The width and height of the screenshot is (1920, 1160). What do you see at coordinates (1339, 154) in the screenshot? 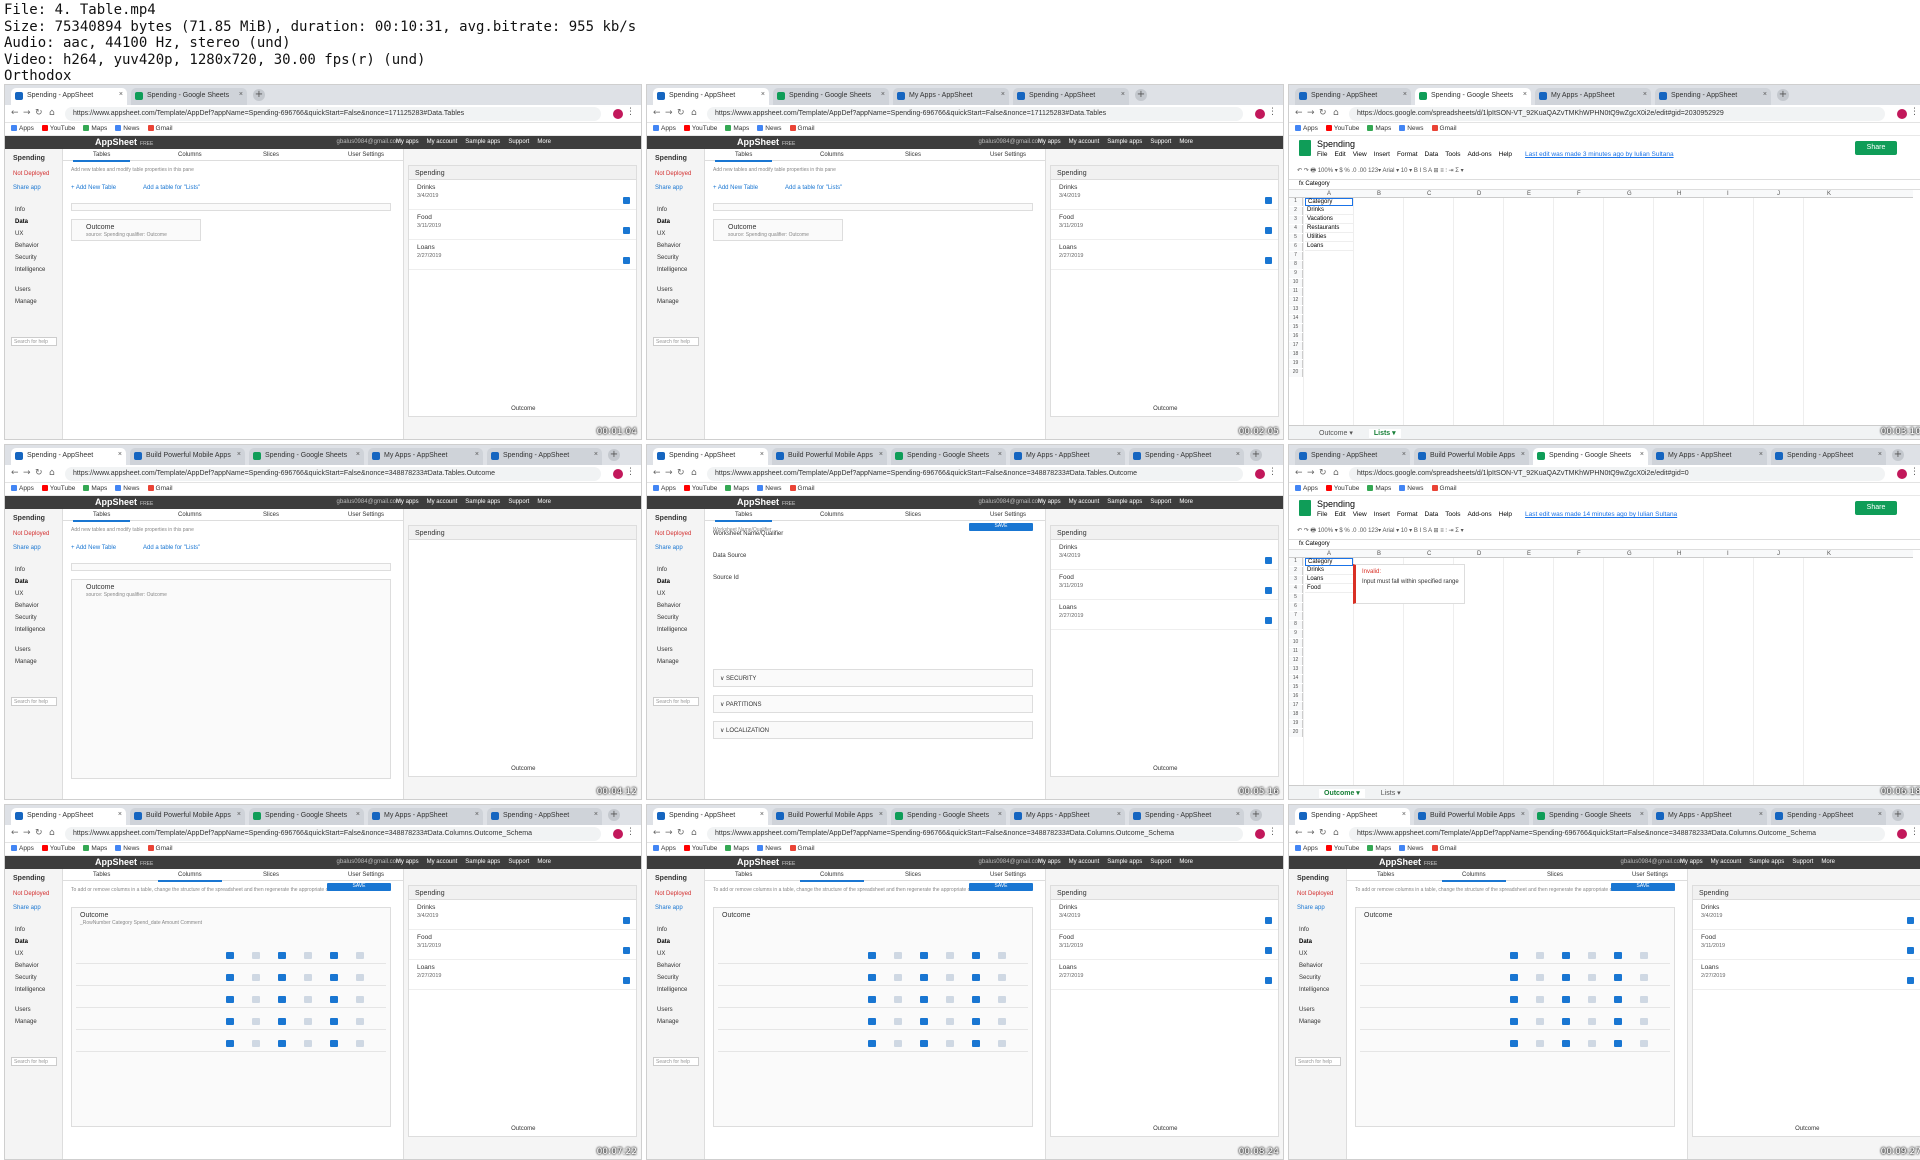
I see `menu-item: Edit` at bounding box center [1339, 154].